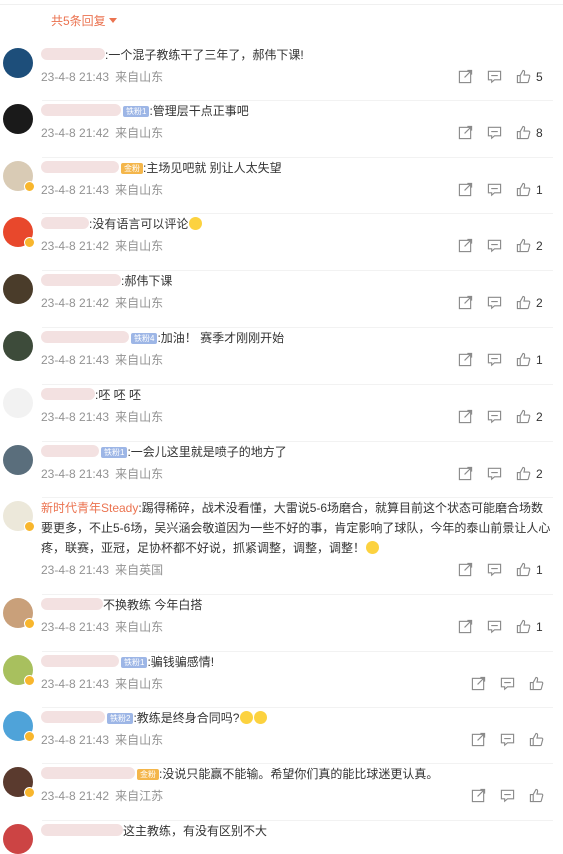 Image resolution: width=563 pixels, height=854 pixels. I want to click on comment-text-line: :呸 呸 呸, so click(296, 395).